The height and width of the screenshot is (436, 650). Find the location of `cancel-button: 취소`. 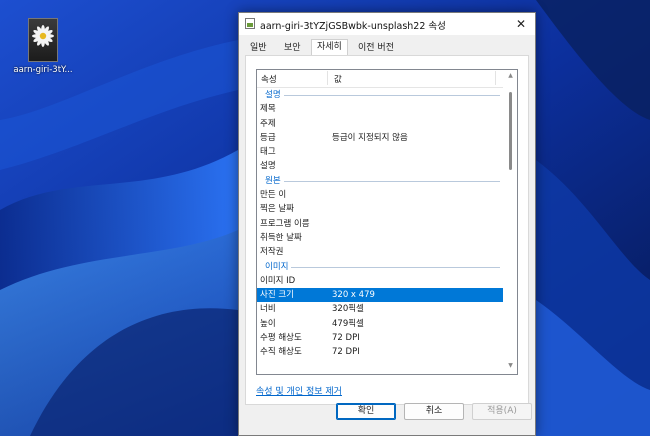

cancel-button: 취소 is located at coordinates (434, 411).